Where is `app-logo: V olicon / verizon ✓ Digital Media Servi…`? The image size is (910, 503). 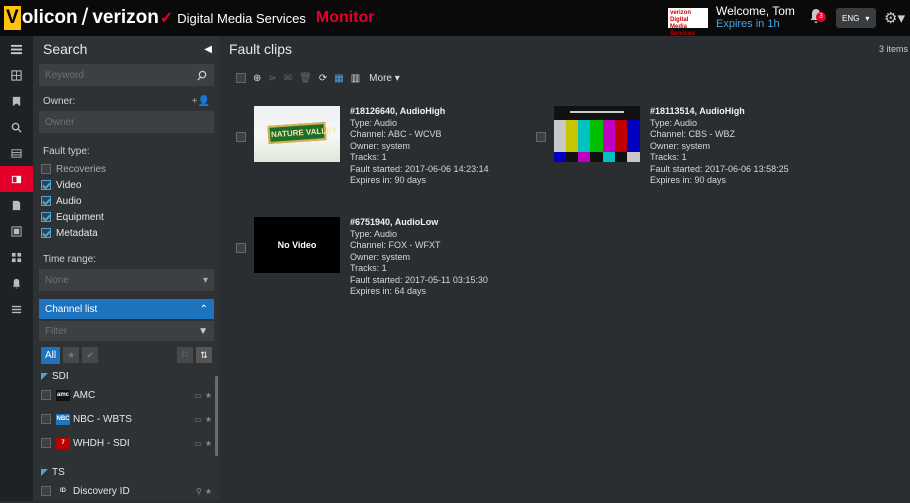
app-logo: V olicon / verizon ✓ Digital Media Servi… is located at coordinates (189, 18).